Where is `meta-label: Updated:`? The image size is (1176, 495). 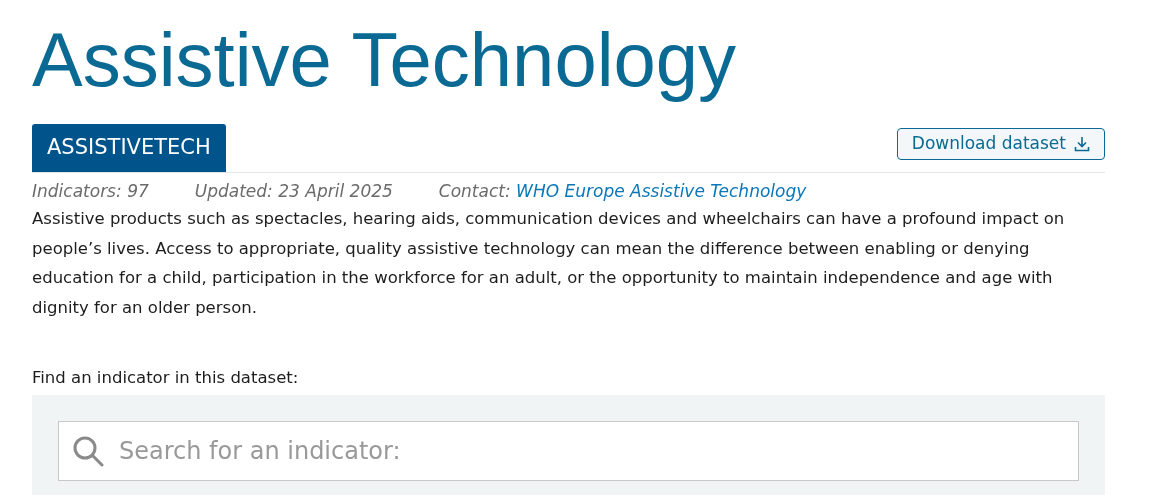 meta-label: Updated: is located at coordinates (233, 190).